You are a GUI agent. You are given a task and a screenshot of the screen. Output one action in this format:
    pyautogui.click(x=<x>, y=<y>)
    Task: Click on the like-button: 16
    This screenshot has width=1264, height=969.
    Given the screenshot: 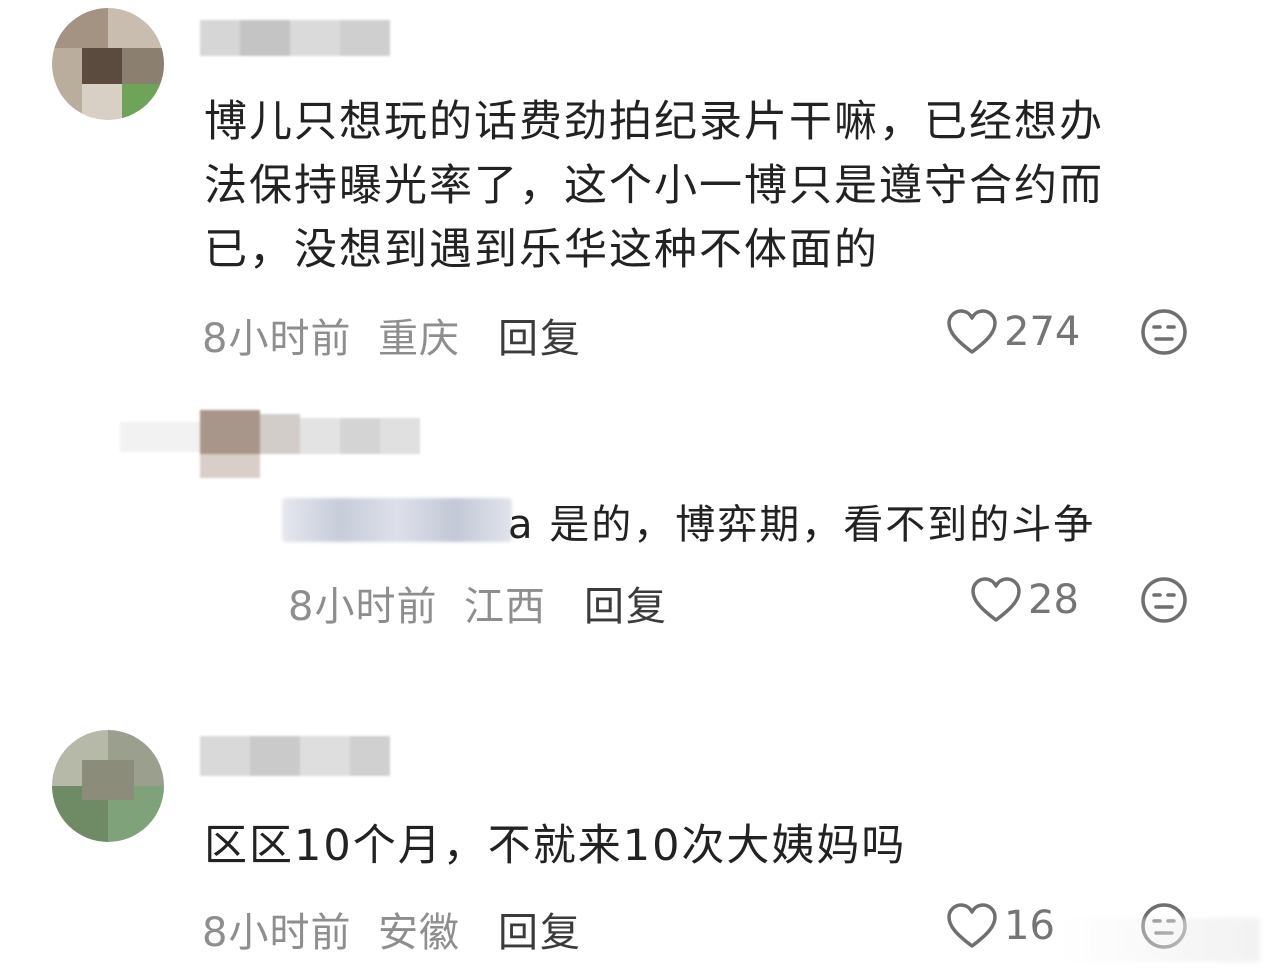 What is the action you would take?
    pyautogui.click(x=1000, y=926)
    